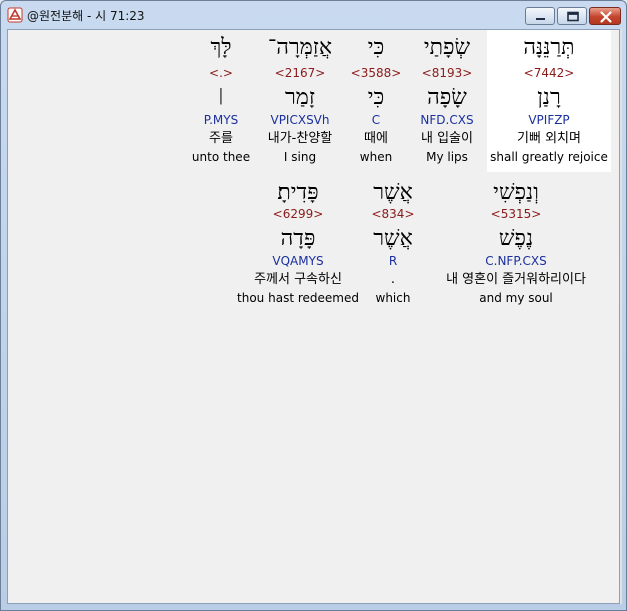 The height and width of the screenshot is (611, 627). What do you see at coordinates (540, 19) in the screenshot?
I see `minimize-icon` at bounding box center [540, 19].